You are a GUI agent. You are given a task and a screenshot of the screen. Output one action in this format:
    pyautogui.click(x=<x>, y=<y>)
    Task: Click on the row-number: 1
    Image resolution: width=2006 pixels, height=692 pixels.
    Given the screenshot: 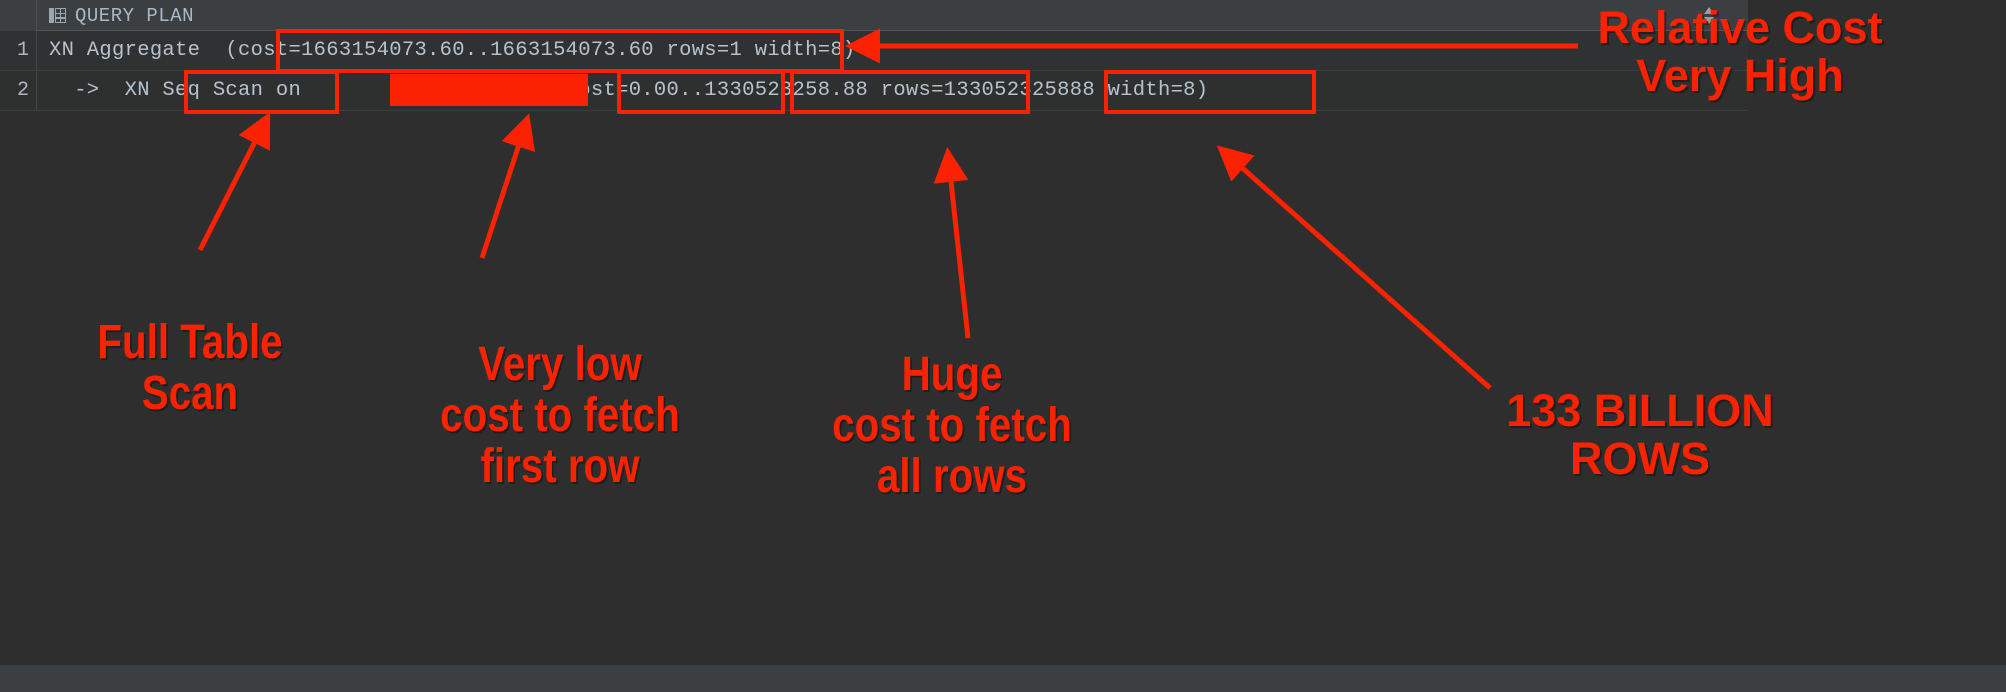 What is the action you would take?
    pyautogui.click(x=18, y=50)
    